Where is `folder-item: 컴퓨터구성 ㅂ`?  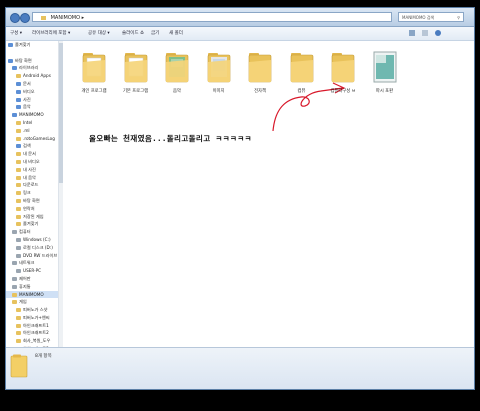
folder-item: 컴퓨터구성 ㅂ is located at coordinates (343, 80).